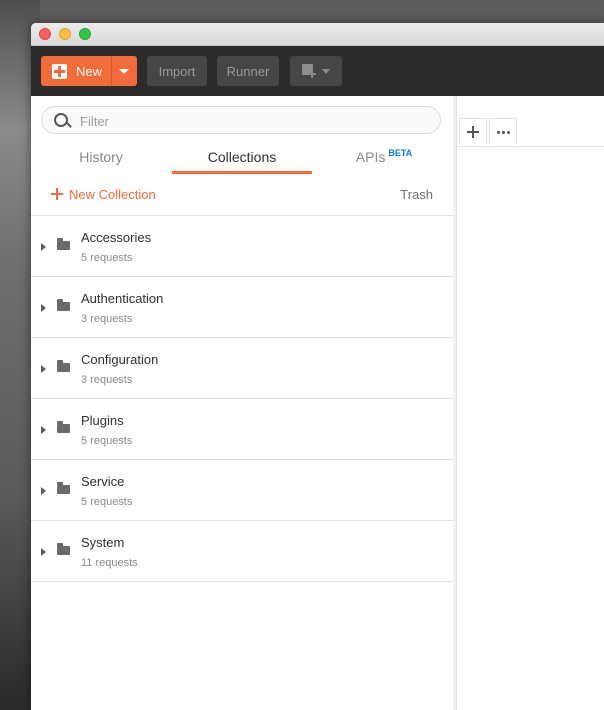 The width and height of the screenshot is (604, 710). What do you see at coordinates (242, 429) in the screenshot?
I see `collection-item: Plugins 5 requests` at bounding box center [242, 429].